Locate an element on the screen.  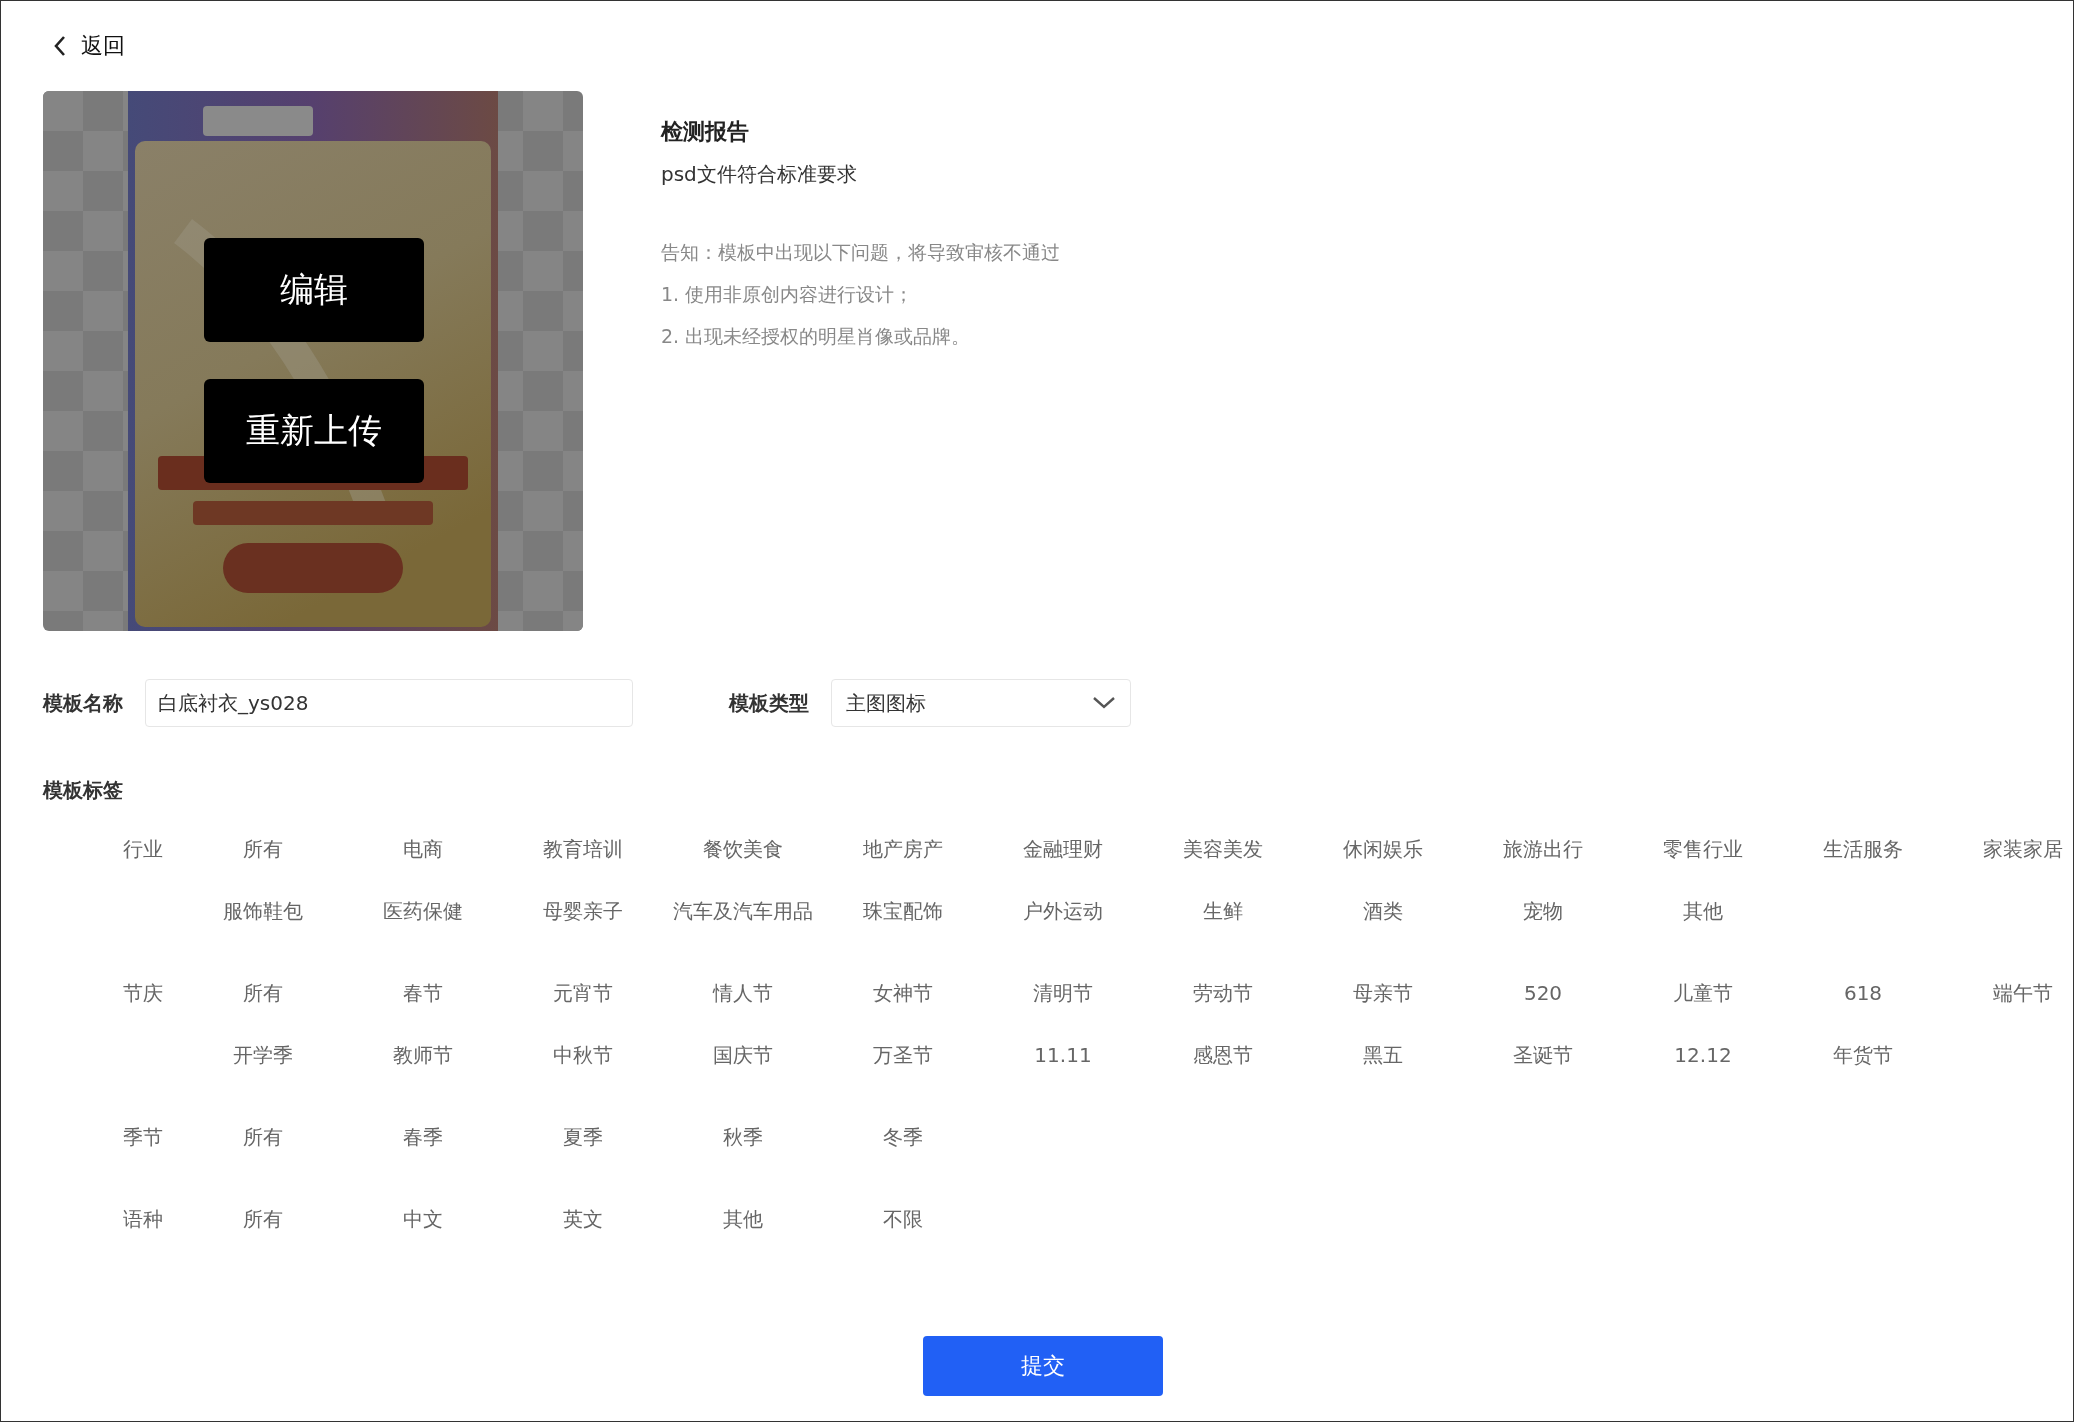
tag-option: 万圣节 is located at coordinates (903, 1055).